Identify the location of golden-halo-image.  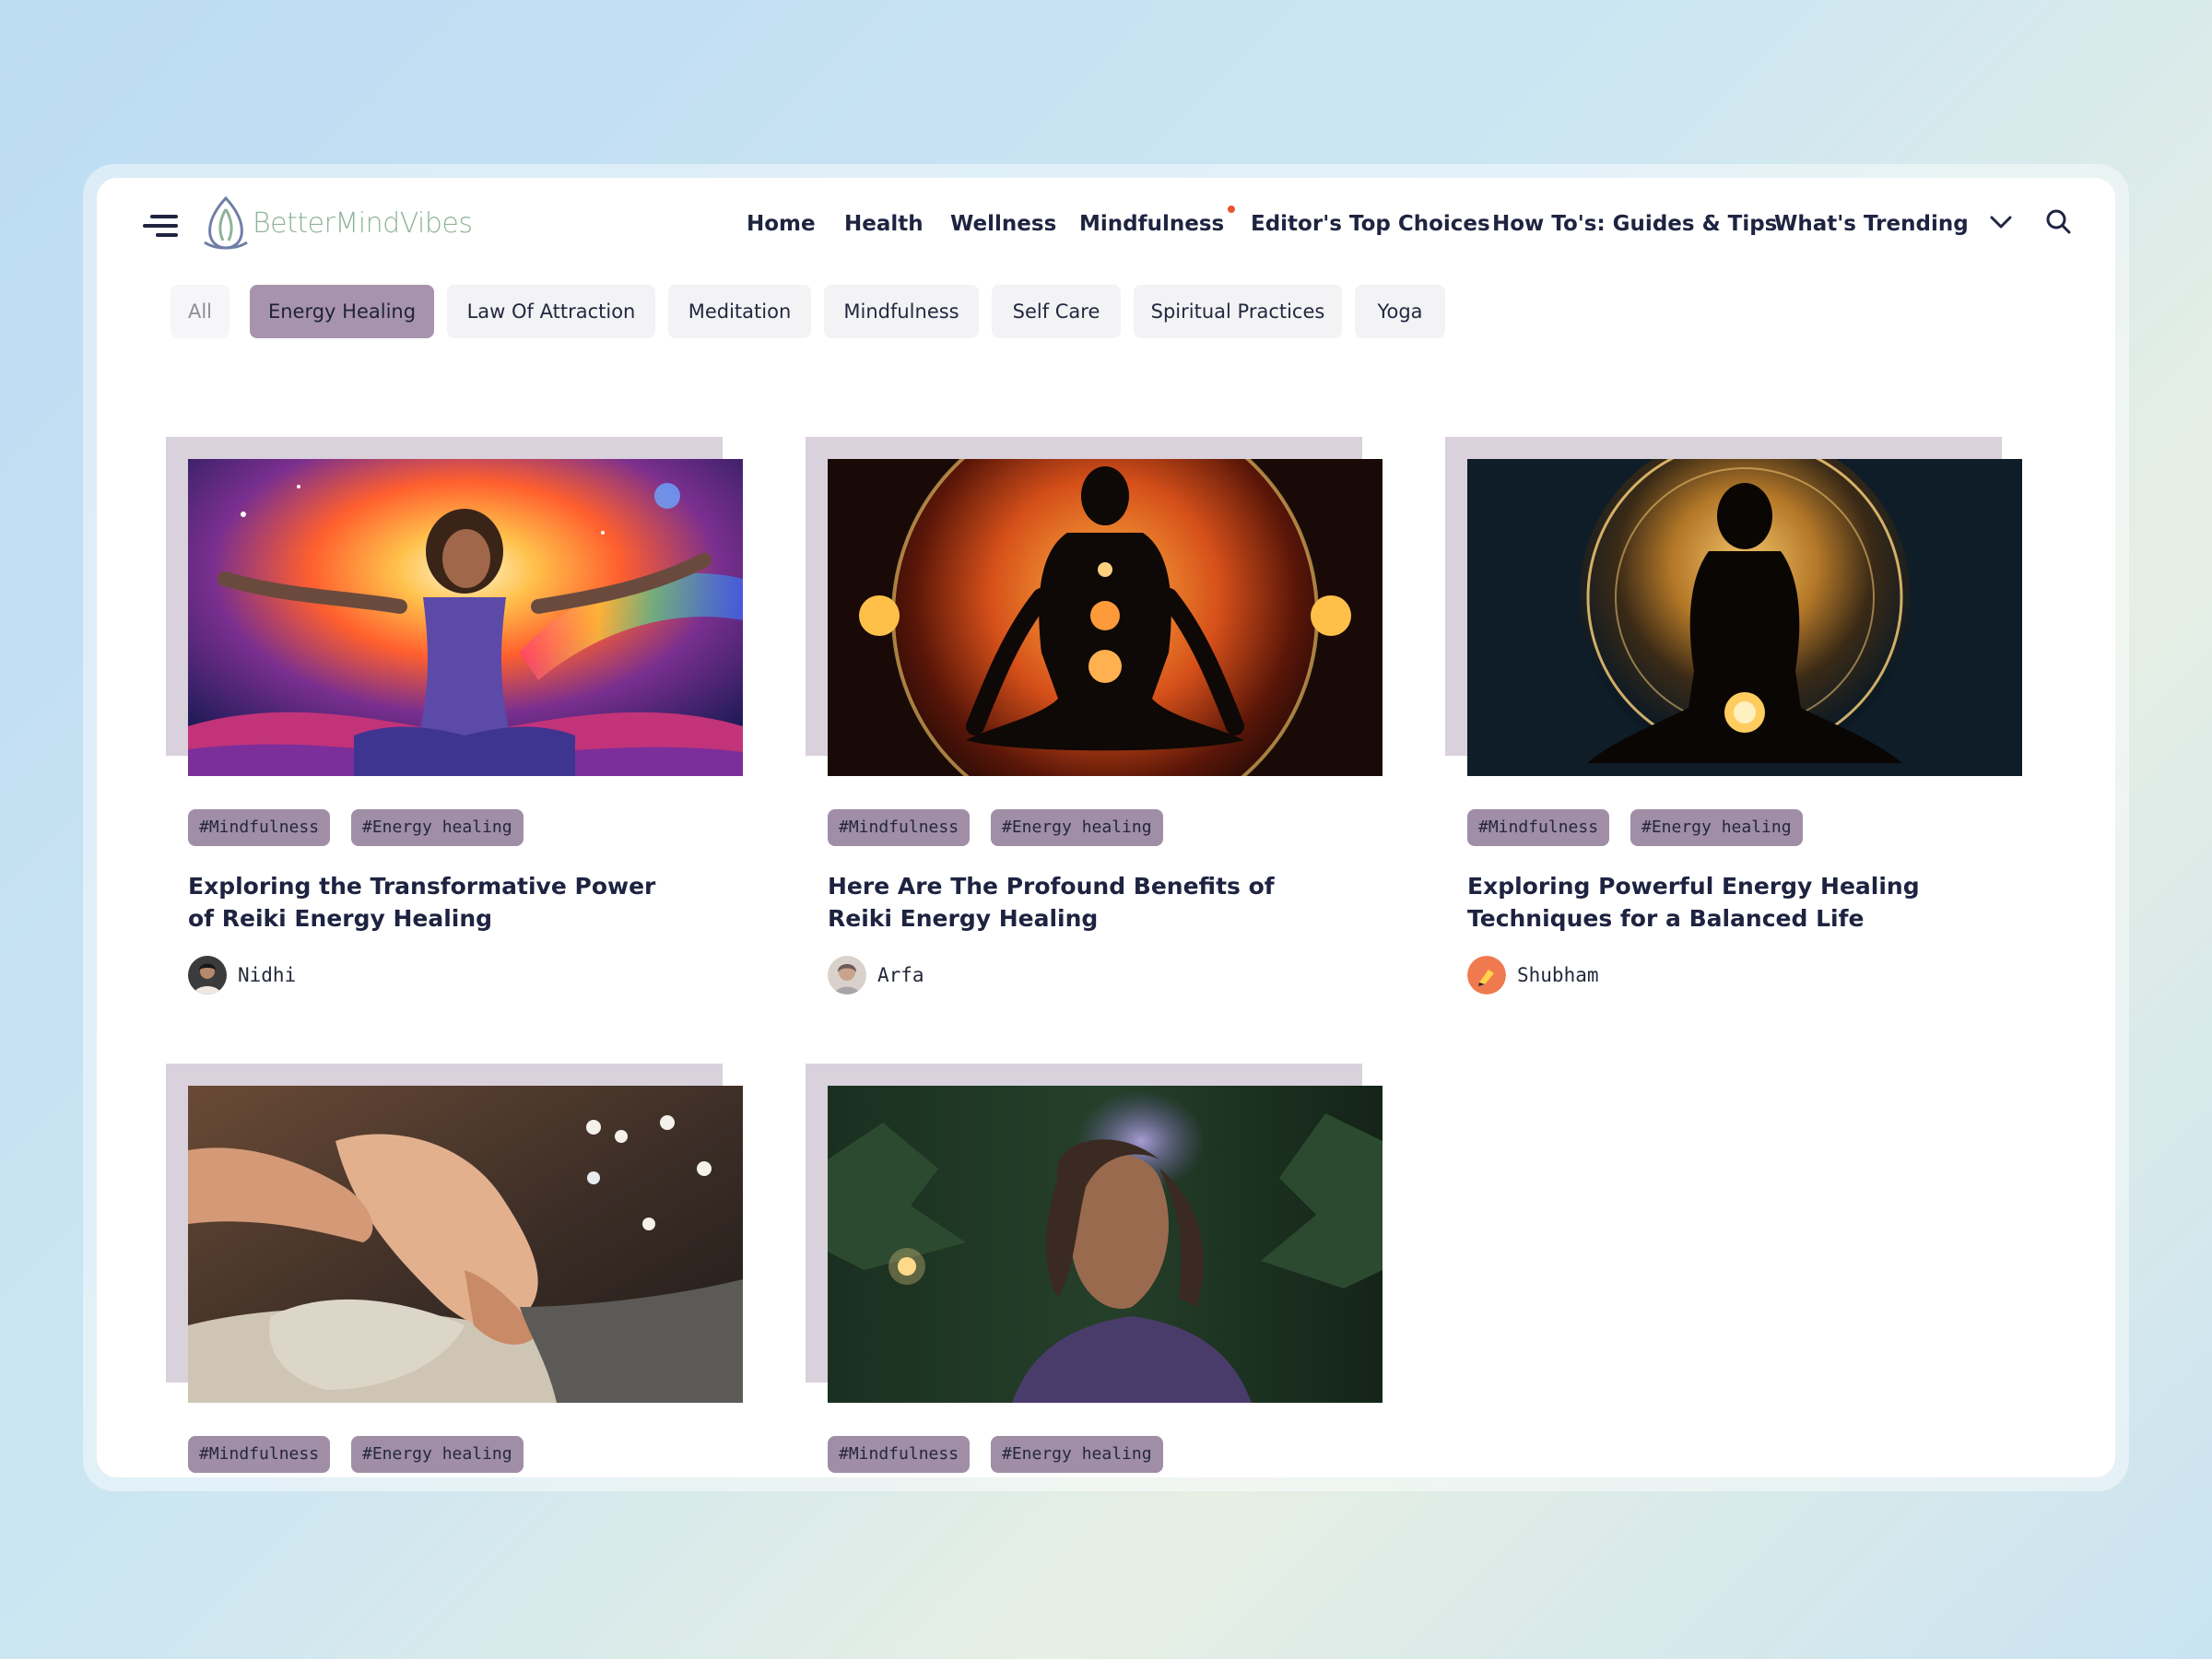
(1744, 617).